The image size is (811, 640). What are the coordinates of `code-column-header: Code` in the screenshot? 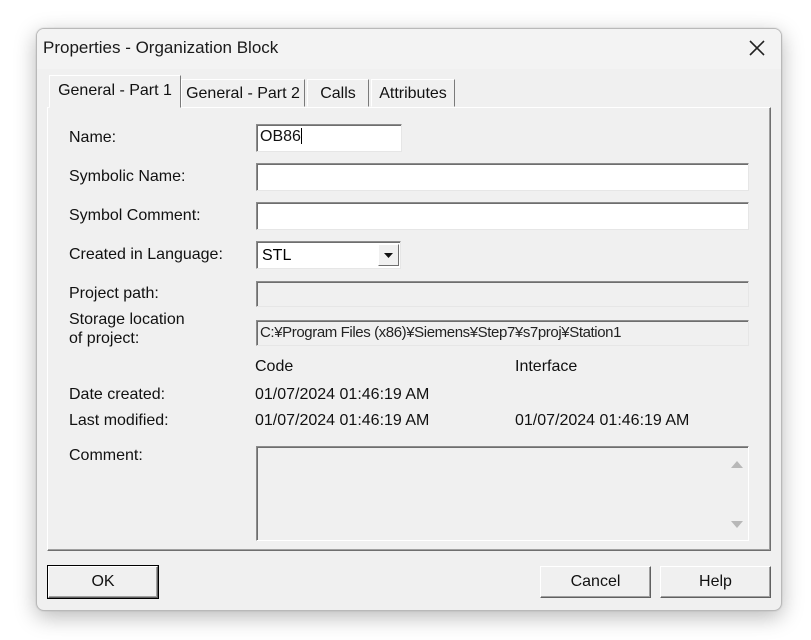 It's located at (274, 366).